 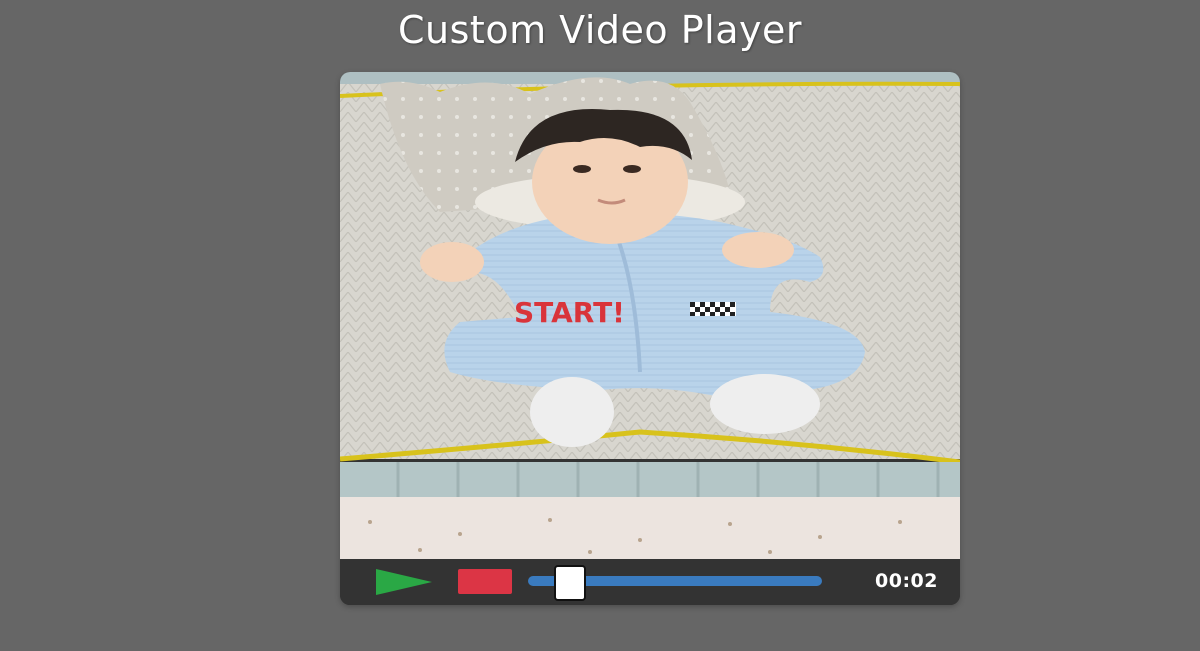 What do you see at coordinates (485, 581) in the screenshot?
I see `stop-button` at bounding box center [485, 581].